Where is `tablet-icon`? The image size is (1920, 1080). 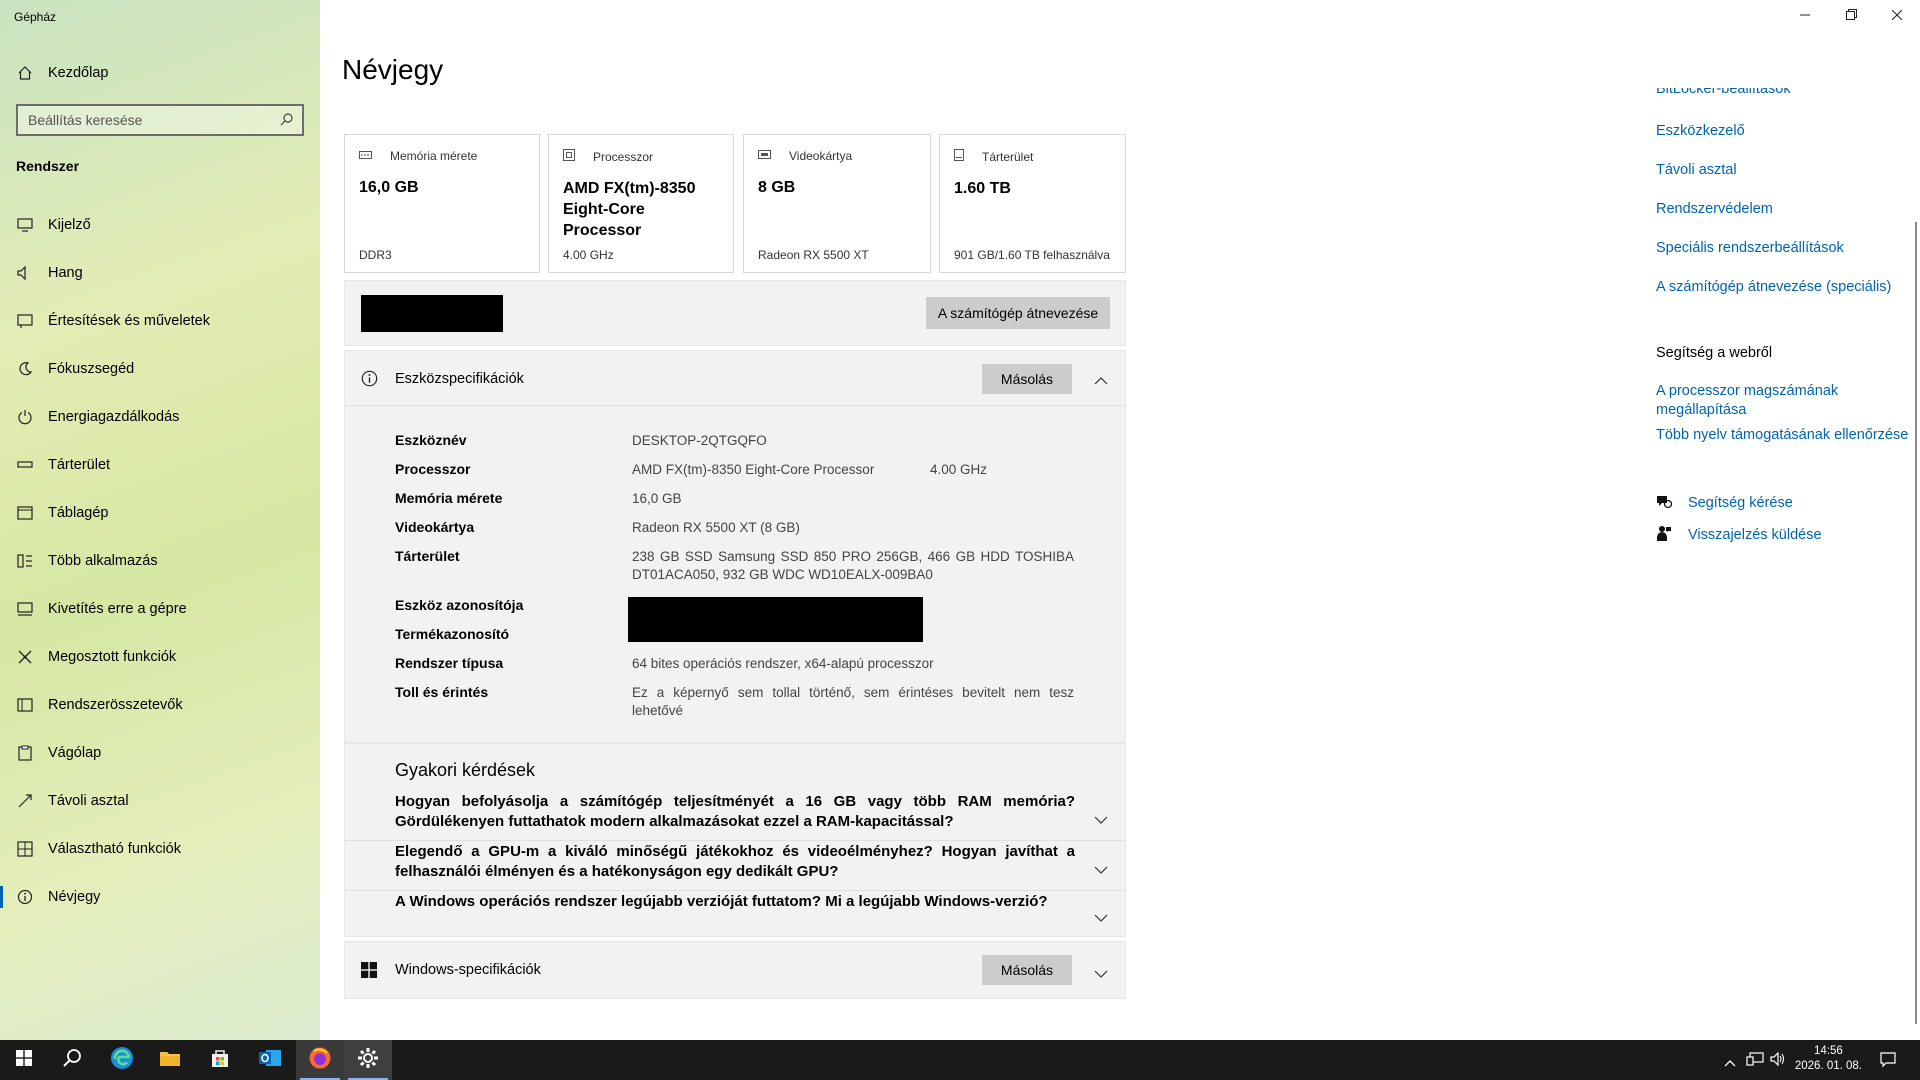
tablet-icon is located at coordinates (25, 513).